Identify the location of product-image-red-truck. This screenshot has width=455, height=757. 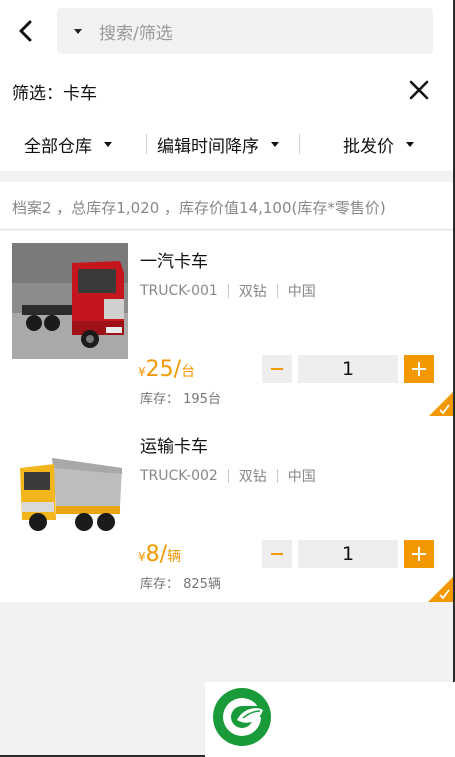
(70, 301).